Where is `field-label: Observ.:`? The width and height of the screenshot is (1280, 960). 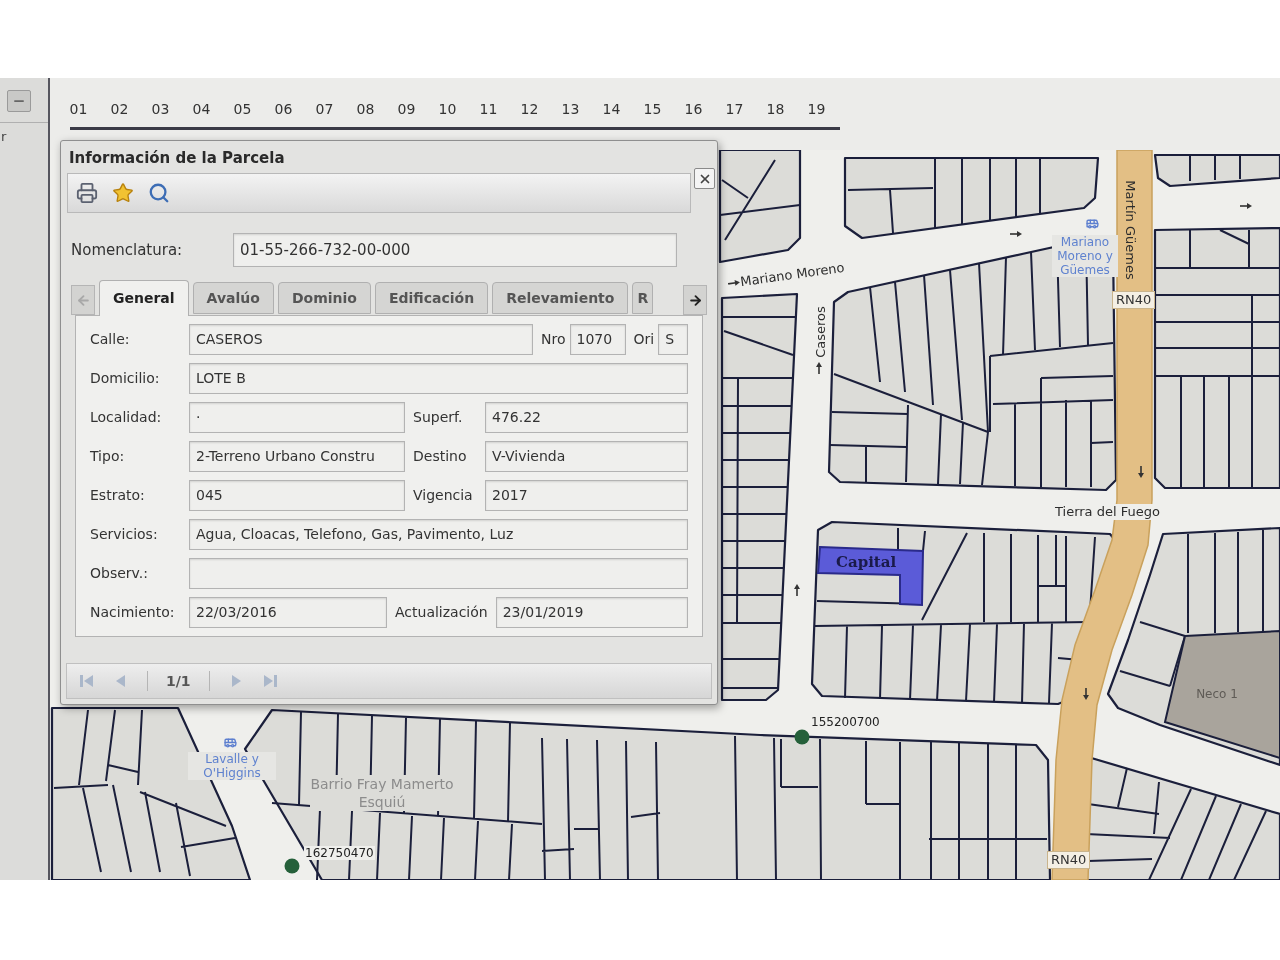
field-label: Observ.: is located at coordinates (119, 573).